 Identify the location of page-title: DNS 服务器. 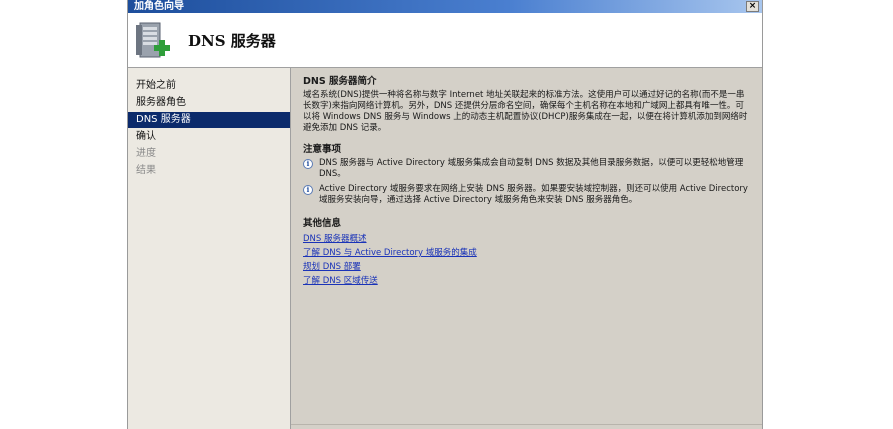
(232, 41).